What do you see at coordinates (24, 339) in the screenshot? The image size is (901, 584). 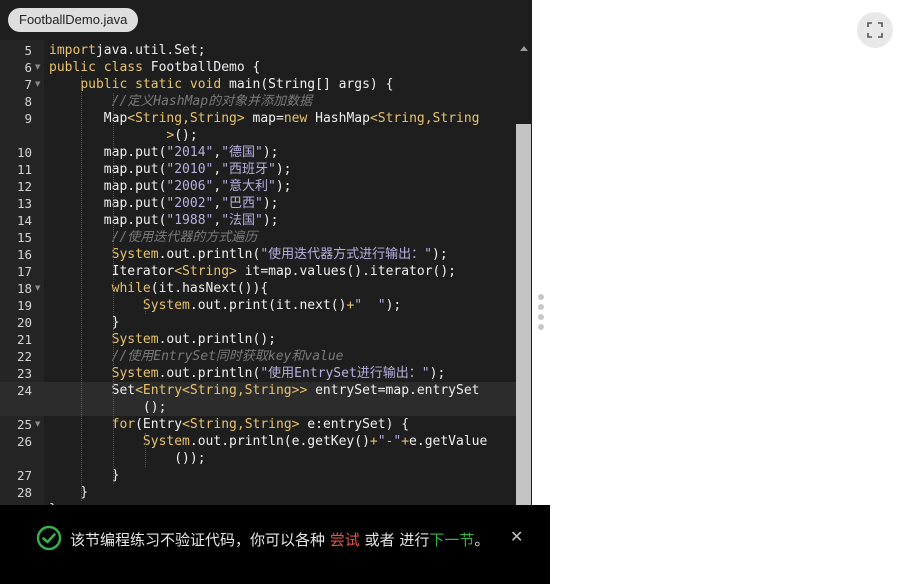 I see `line-number: 21` at bounding box center [24, 339].